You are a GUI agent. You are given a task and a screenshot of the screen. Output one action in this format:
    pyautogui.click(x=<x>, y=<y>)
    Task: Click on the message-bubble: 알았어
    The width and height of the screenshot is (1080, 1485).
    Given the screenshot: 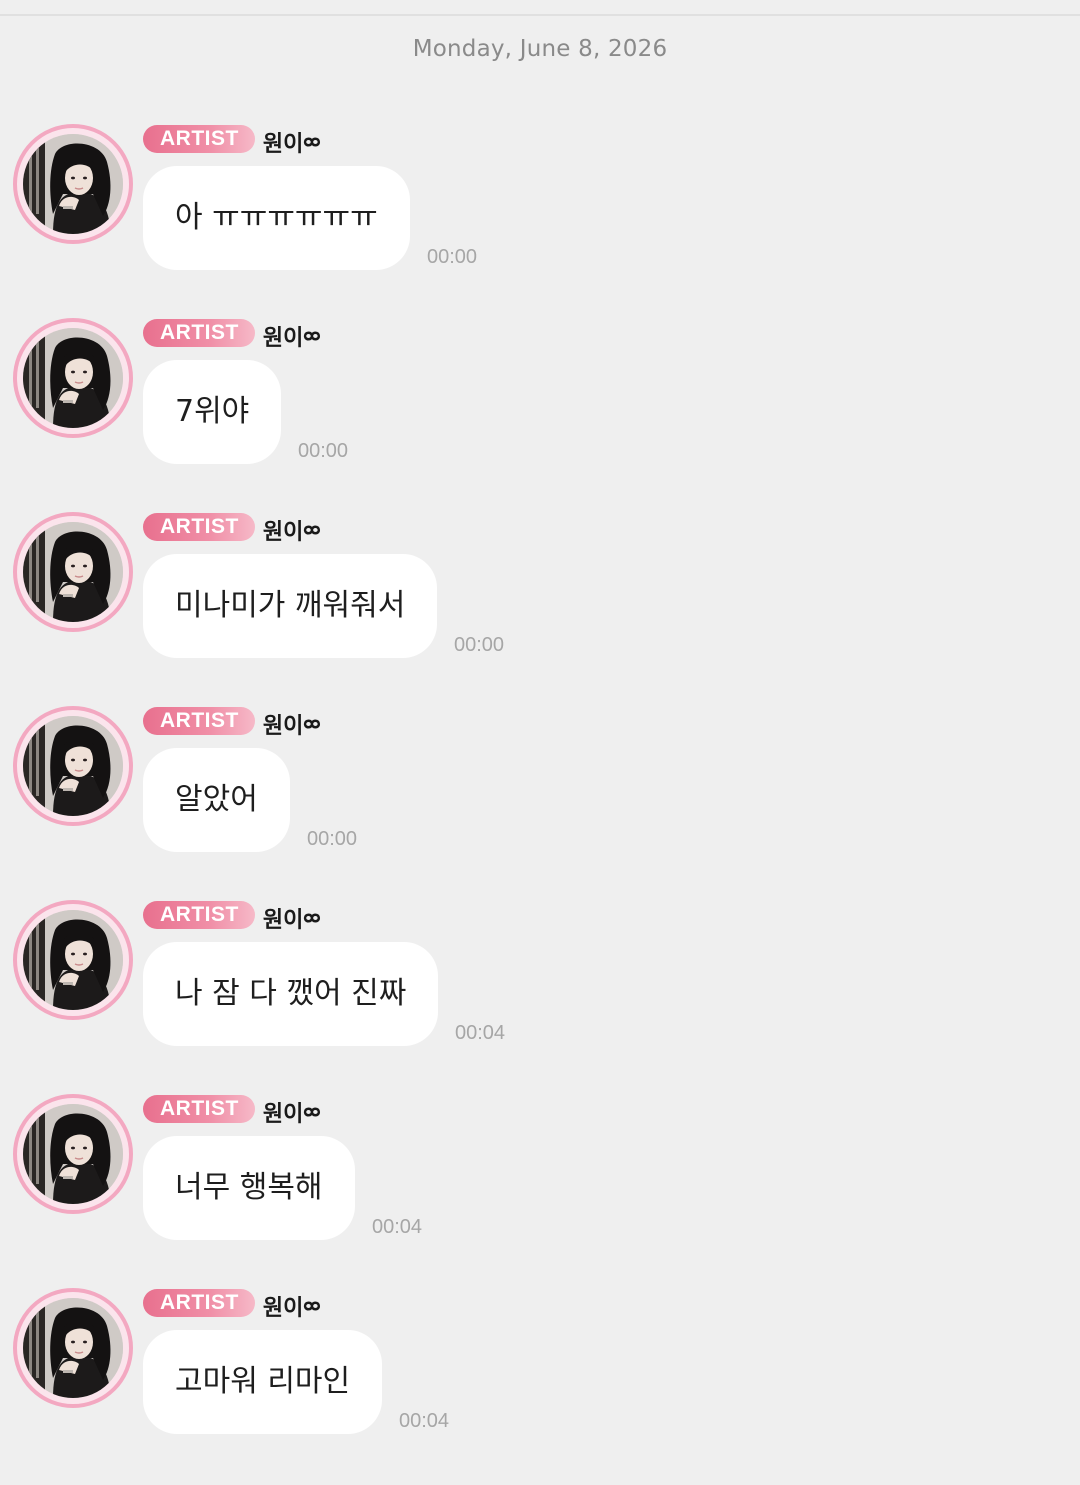 What is the action you would take?
    pyautogui.click(x=216, y=800)
    